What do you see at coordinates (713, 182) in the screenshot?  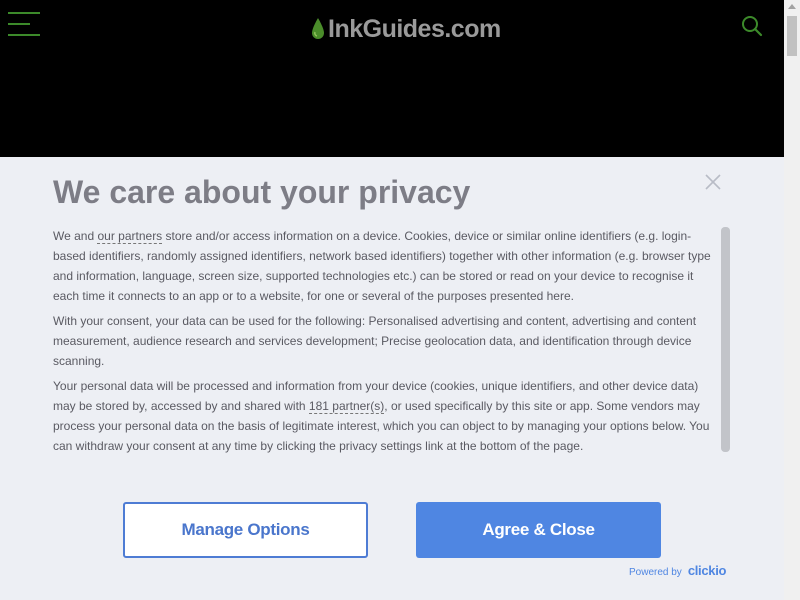 I see `close-icon` at bounding box center [713, 182].